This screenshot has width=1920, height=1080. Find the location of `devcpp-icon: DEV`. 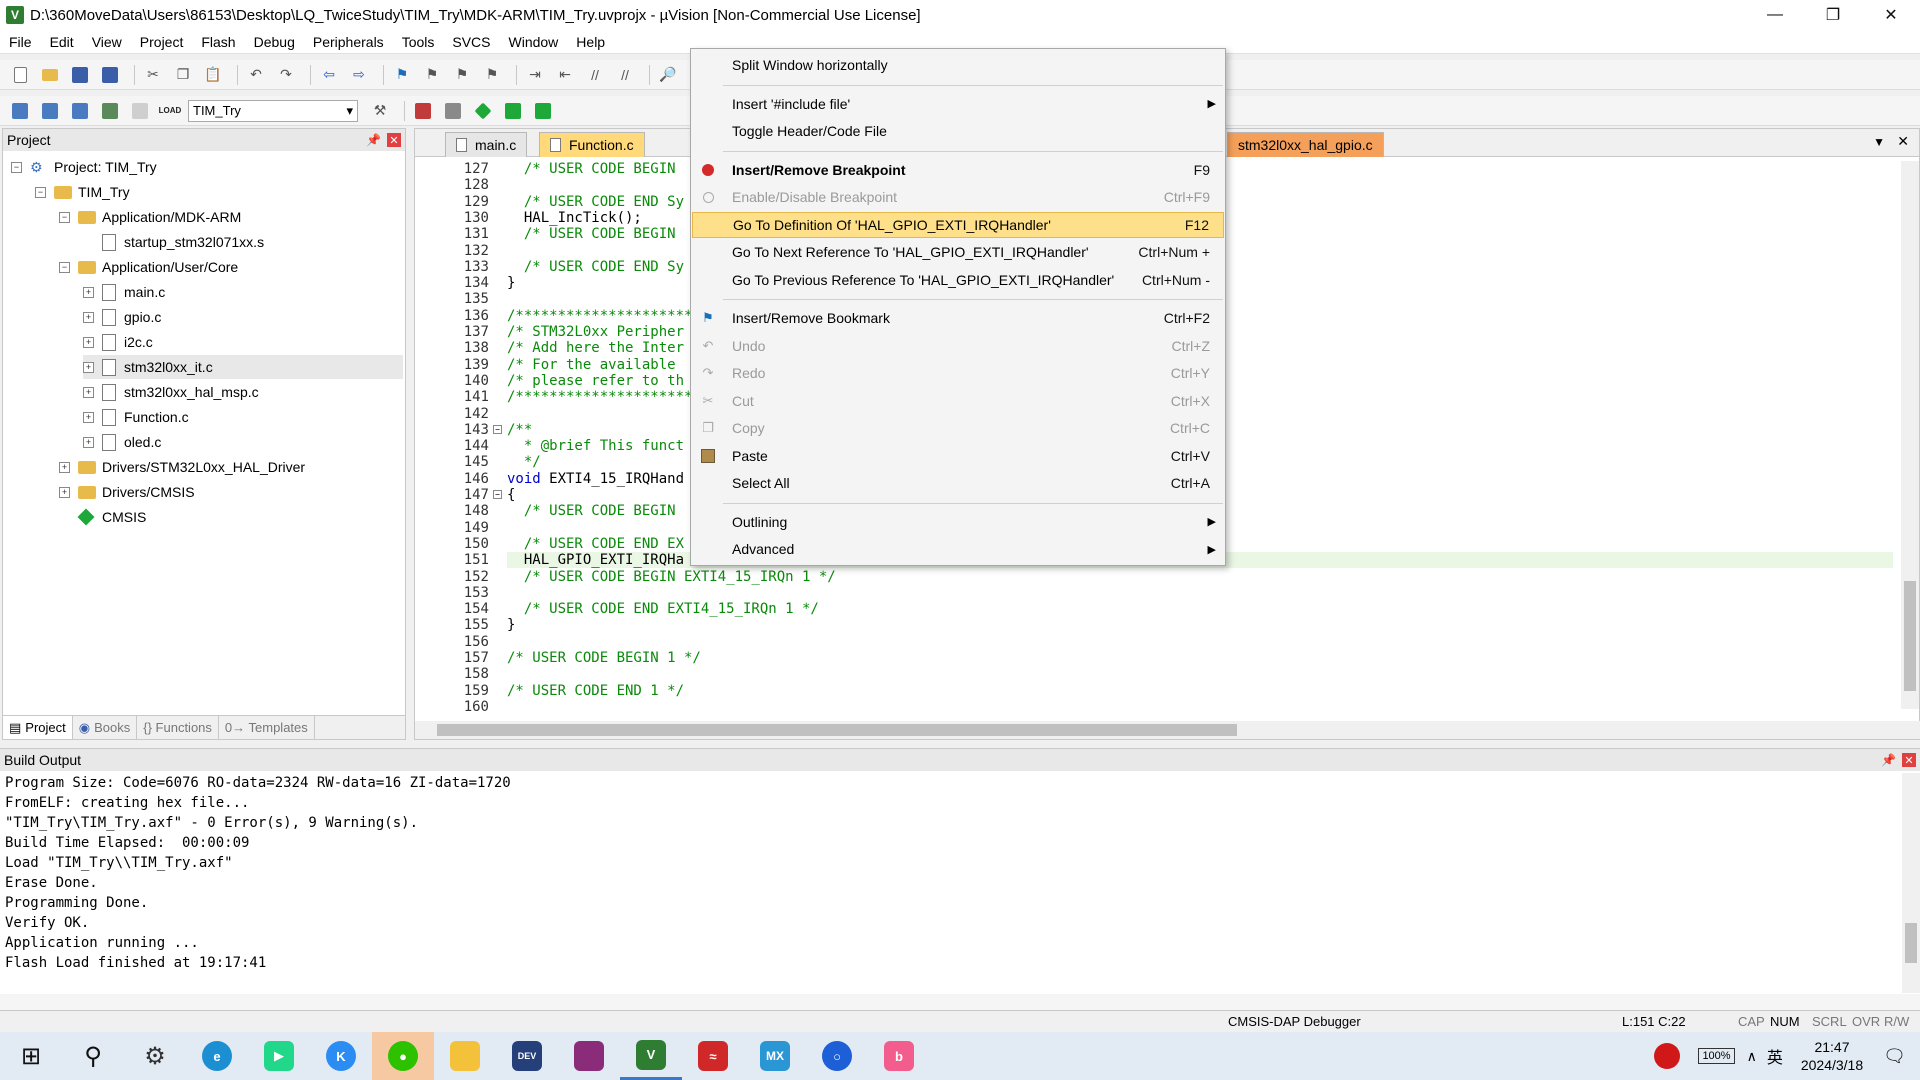

devcpp-icon: DEV is located at coordinates (527, 1056).